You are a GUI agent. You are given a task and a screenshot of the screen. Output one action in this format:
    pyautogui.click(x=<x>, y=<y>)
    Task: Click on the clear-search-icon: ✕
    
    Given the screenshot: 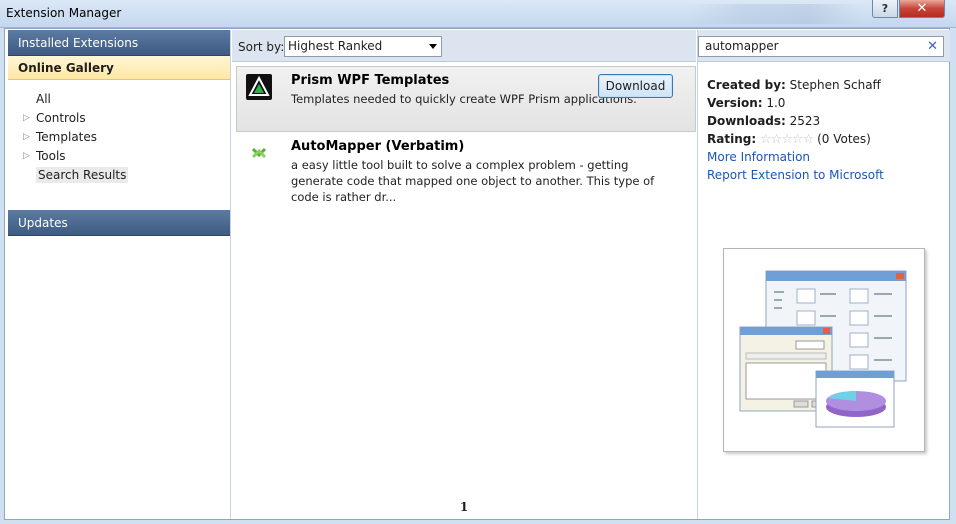 What is the action you would take?
    pyautogui.click(x=932, y=46)
    